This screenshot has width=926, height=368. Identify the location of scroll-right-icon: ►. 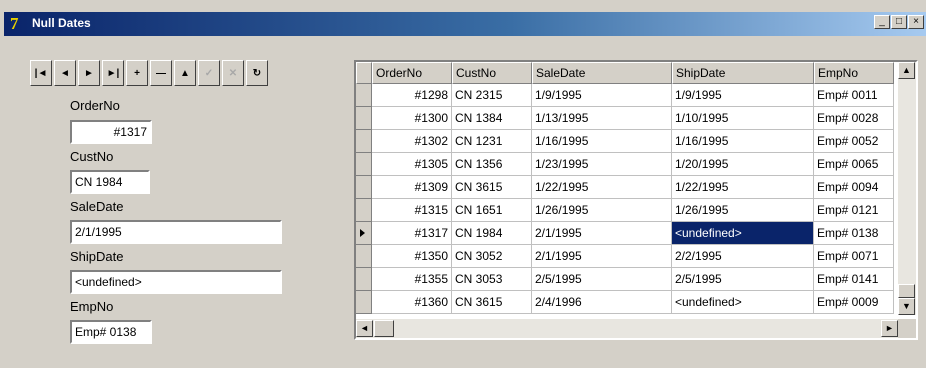
(889, 328).